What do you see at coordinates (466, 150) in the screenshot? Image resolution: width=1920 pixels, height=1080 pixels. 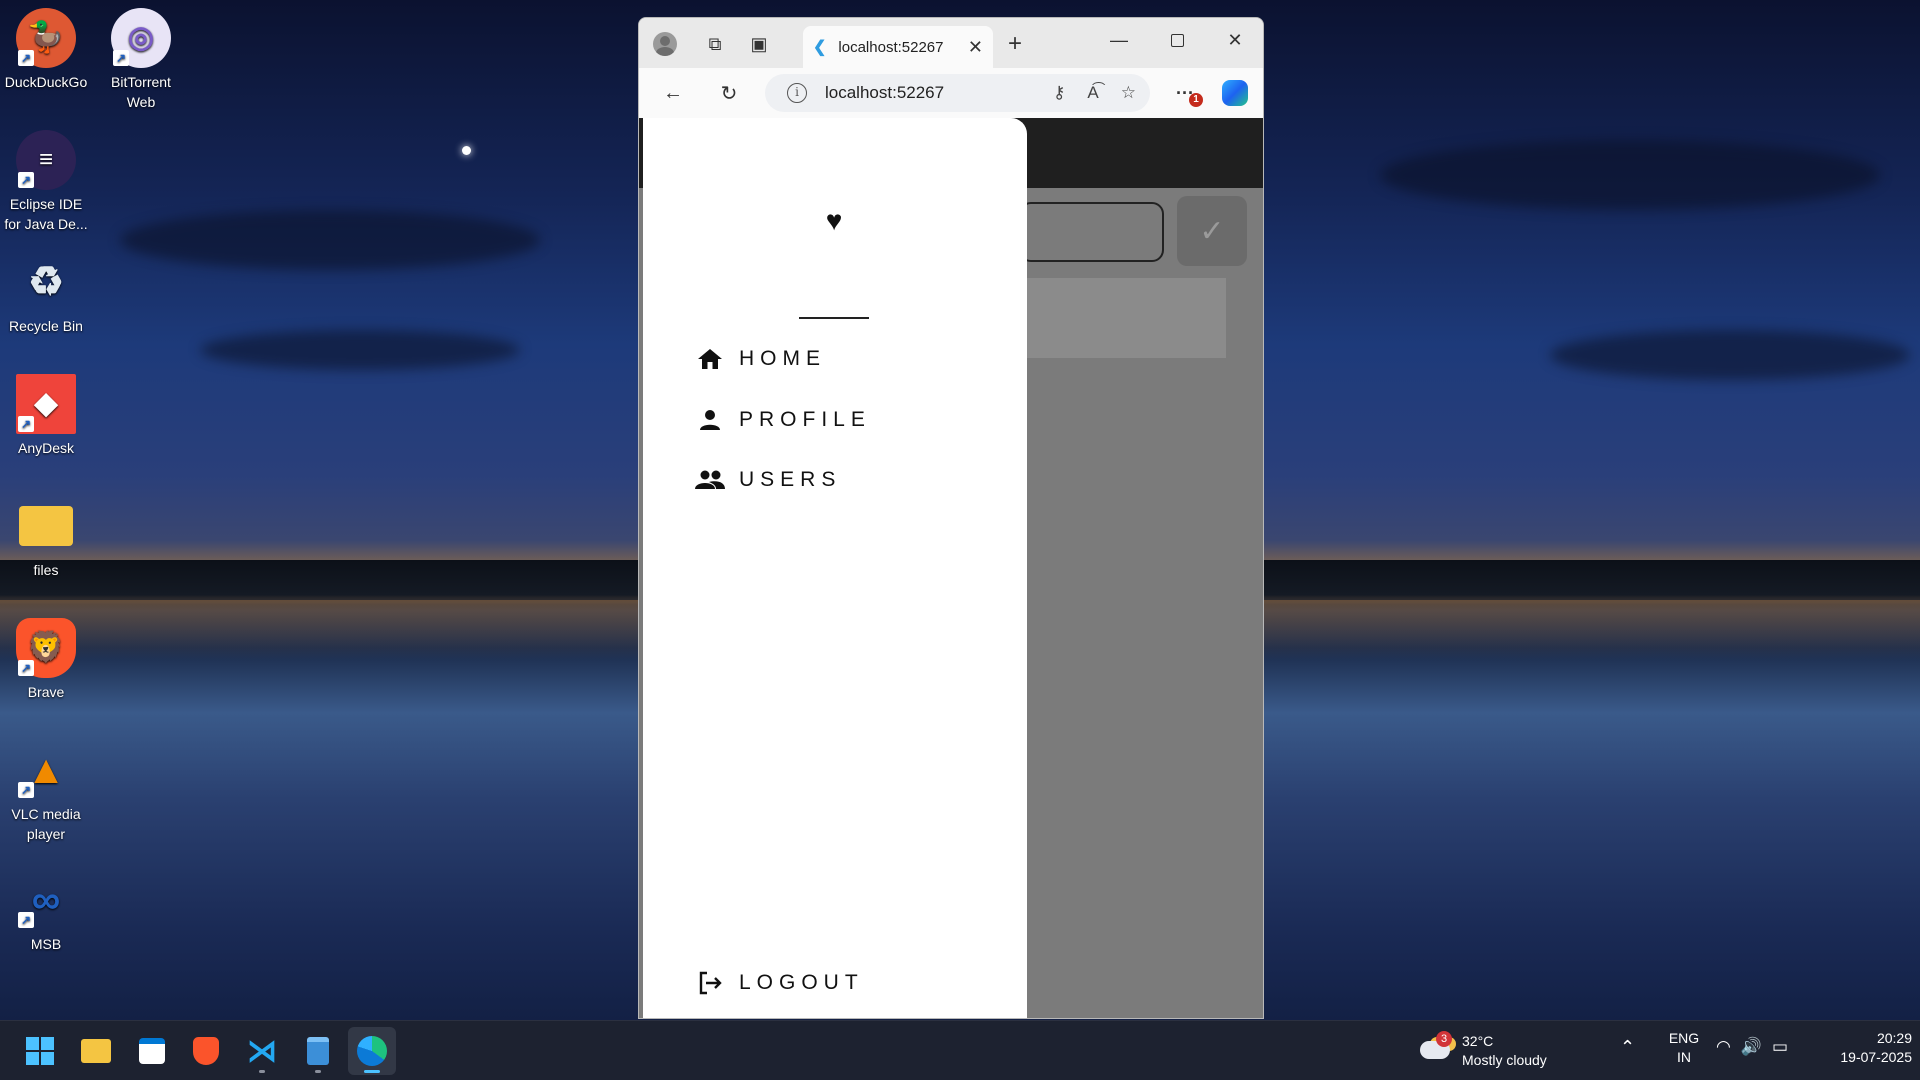 I see `moon` at bounding box center [466, 150].